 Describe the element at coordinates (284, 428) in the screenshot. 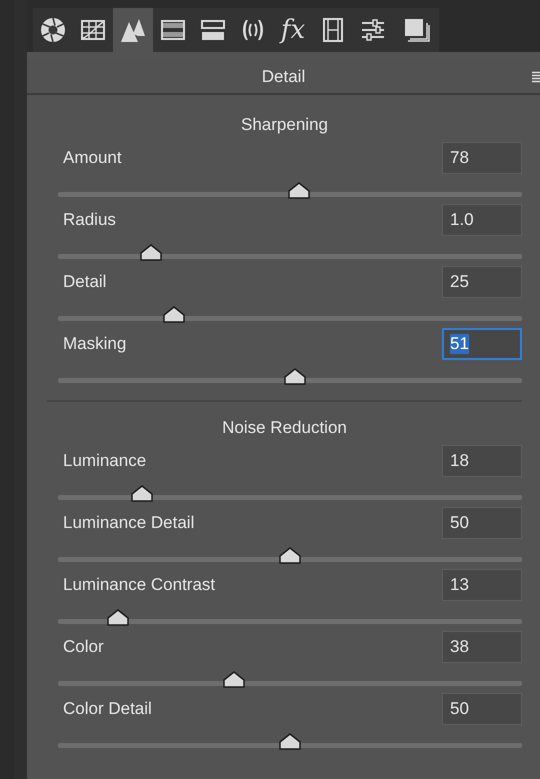

I see `section-heading: Noise Reduction` at that location.